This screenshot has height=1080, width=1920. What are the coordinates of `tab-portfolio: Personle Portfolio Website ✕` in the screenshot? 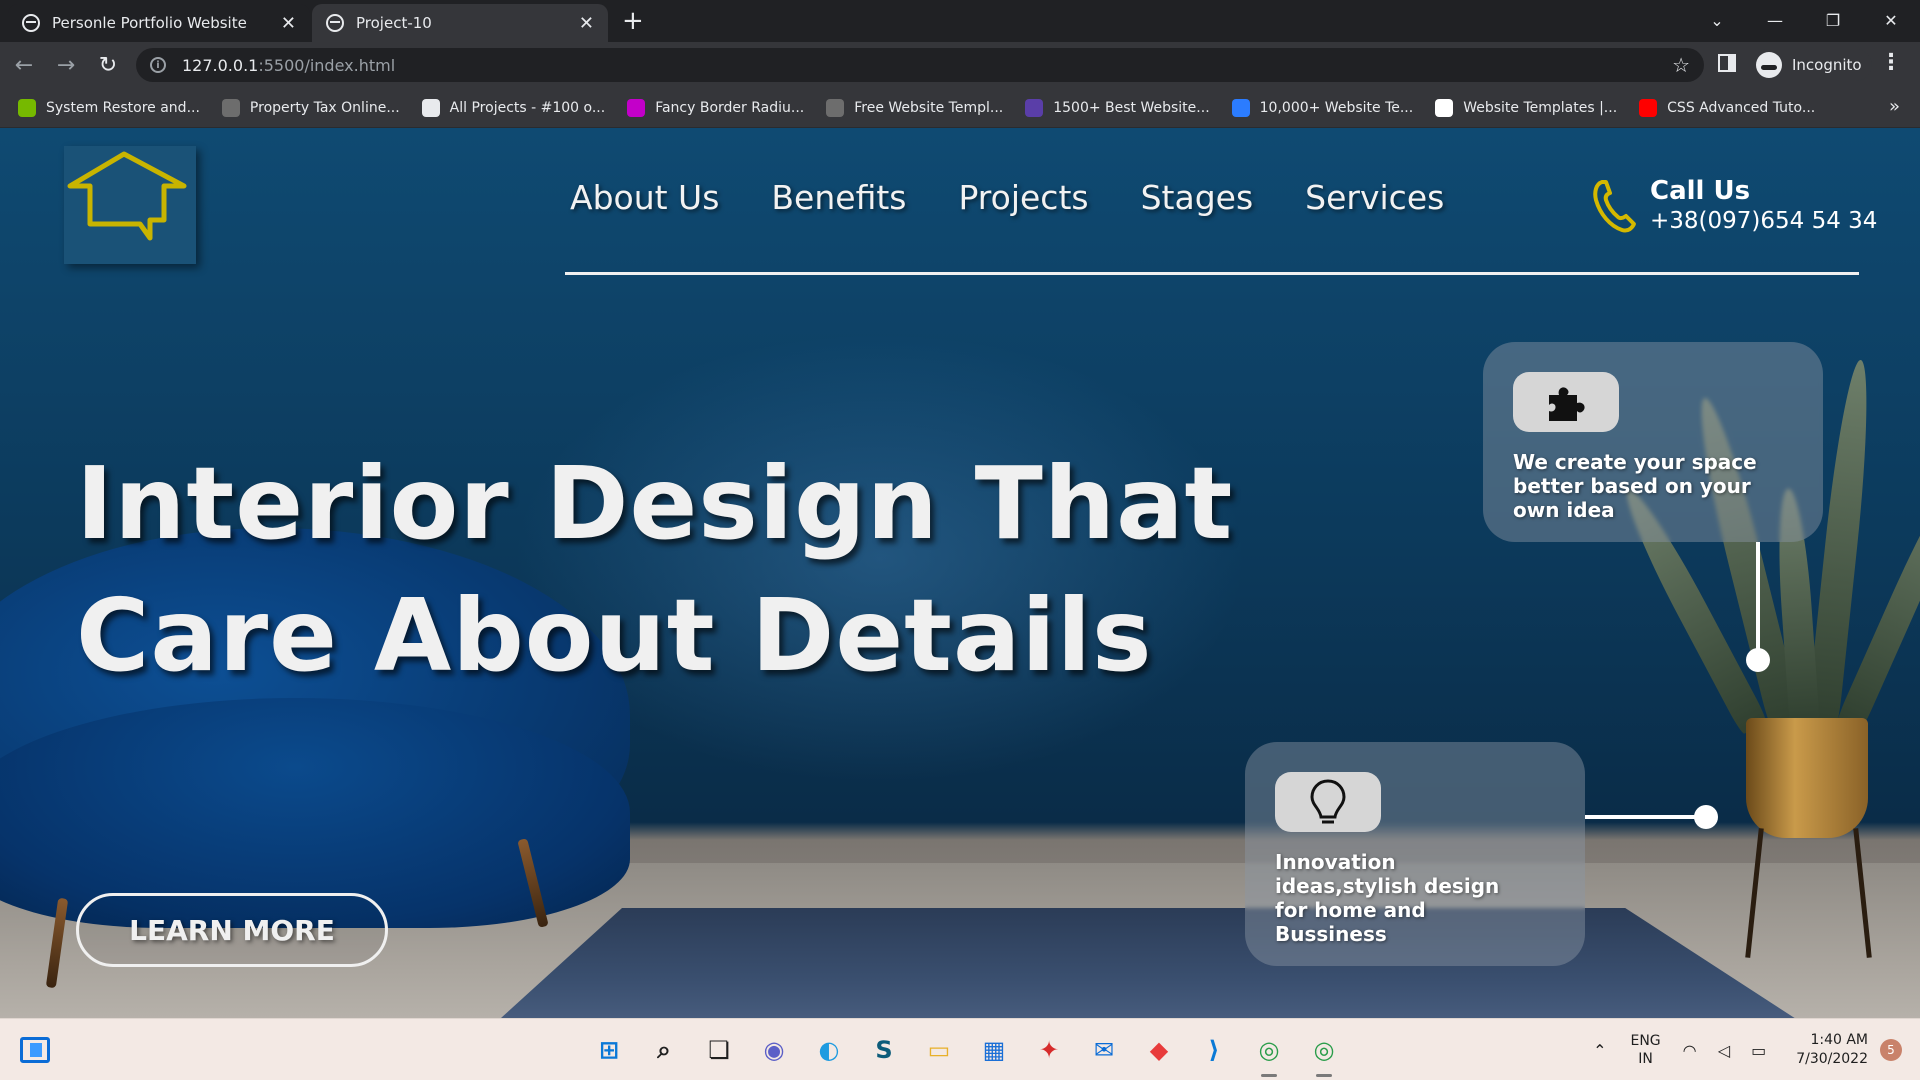 It's located at (159, 23).